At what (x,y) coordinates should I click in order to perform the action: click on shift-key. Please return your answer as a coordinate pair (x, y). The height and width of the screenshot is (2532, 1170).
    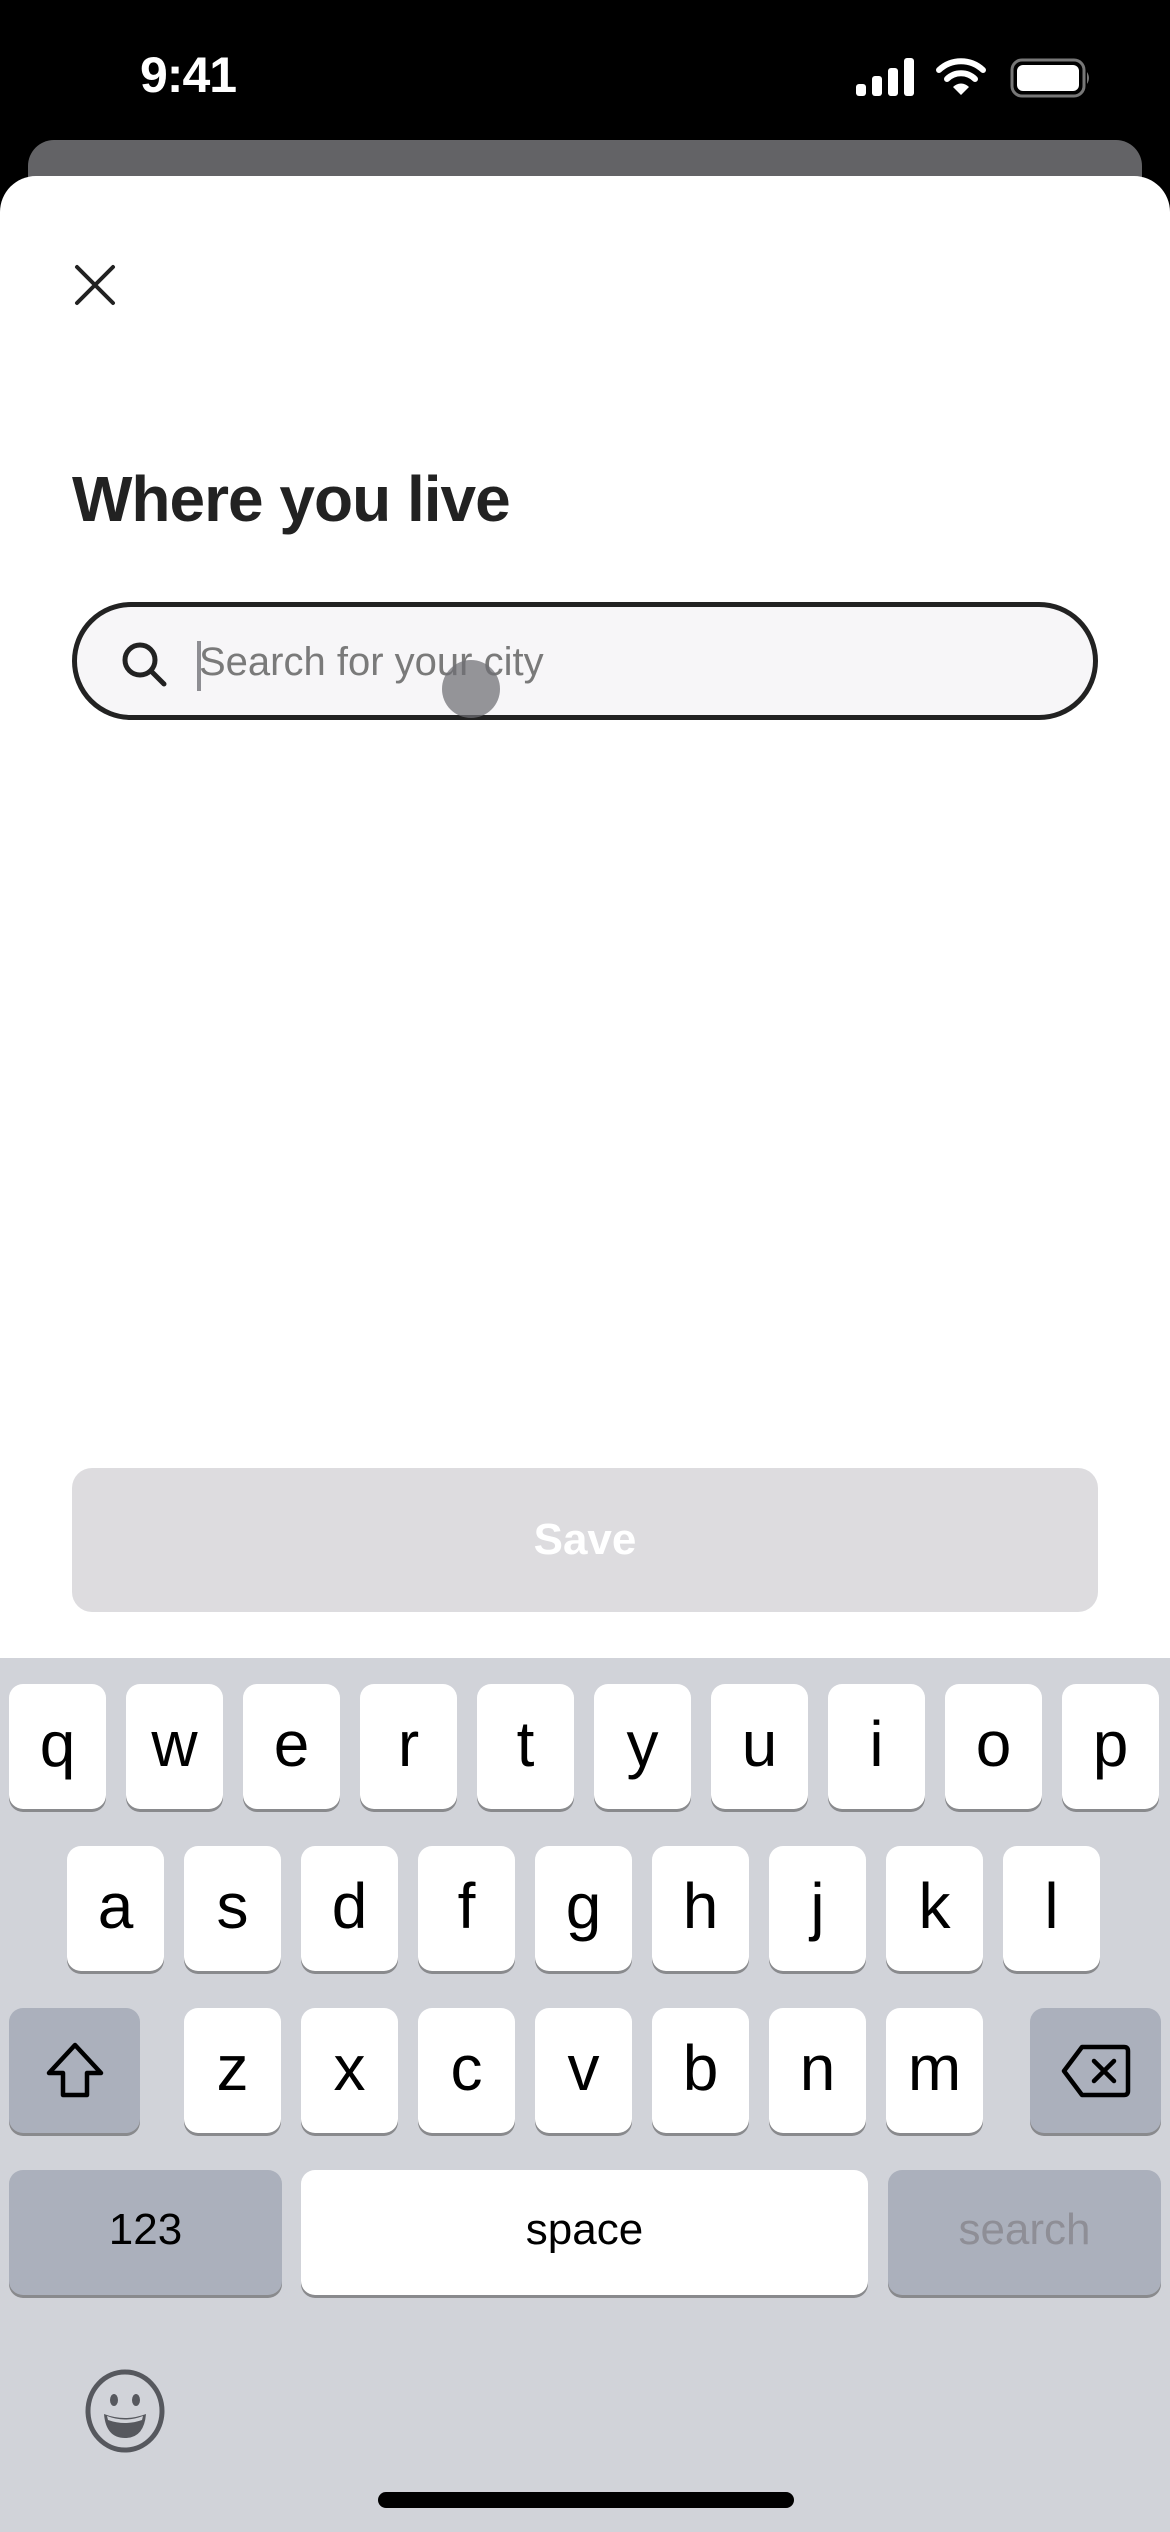
    Looking at the image, I should click on (74, 2070).